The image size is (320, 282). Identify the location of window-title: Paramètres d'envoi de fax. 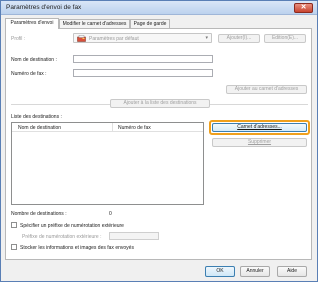
(44, 7).